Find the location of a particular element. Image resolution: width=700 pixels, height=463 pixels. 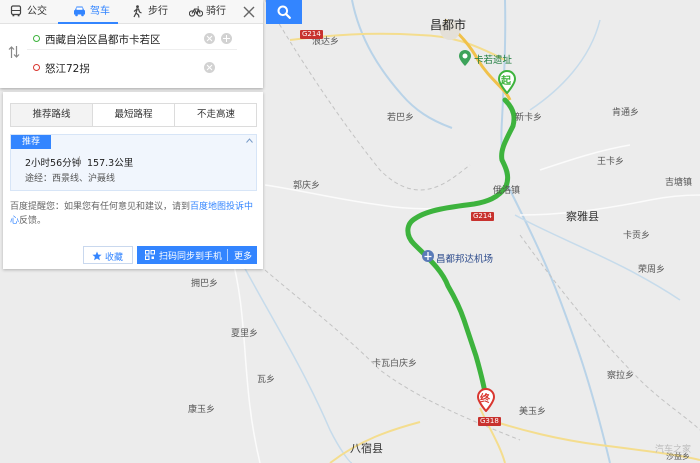

town-label: 王卡乡 is located at coordinates (611, 162).